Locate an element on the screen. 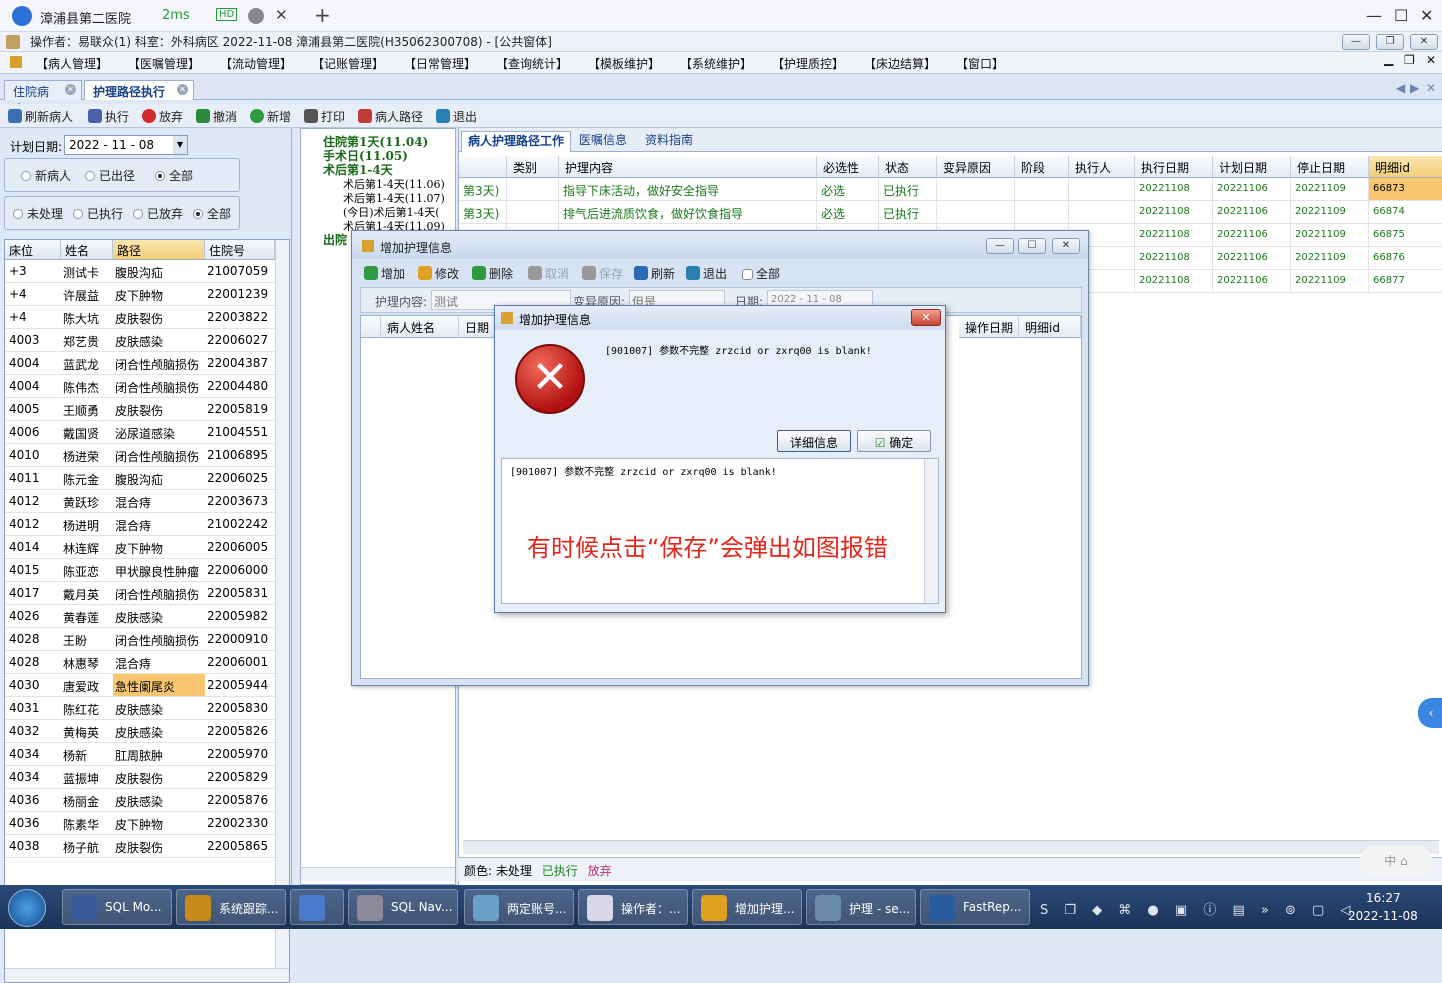 The width and height of the screenshot is (1442, 983). abandon-button: 放弃 is located at coordinates (162, 116).